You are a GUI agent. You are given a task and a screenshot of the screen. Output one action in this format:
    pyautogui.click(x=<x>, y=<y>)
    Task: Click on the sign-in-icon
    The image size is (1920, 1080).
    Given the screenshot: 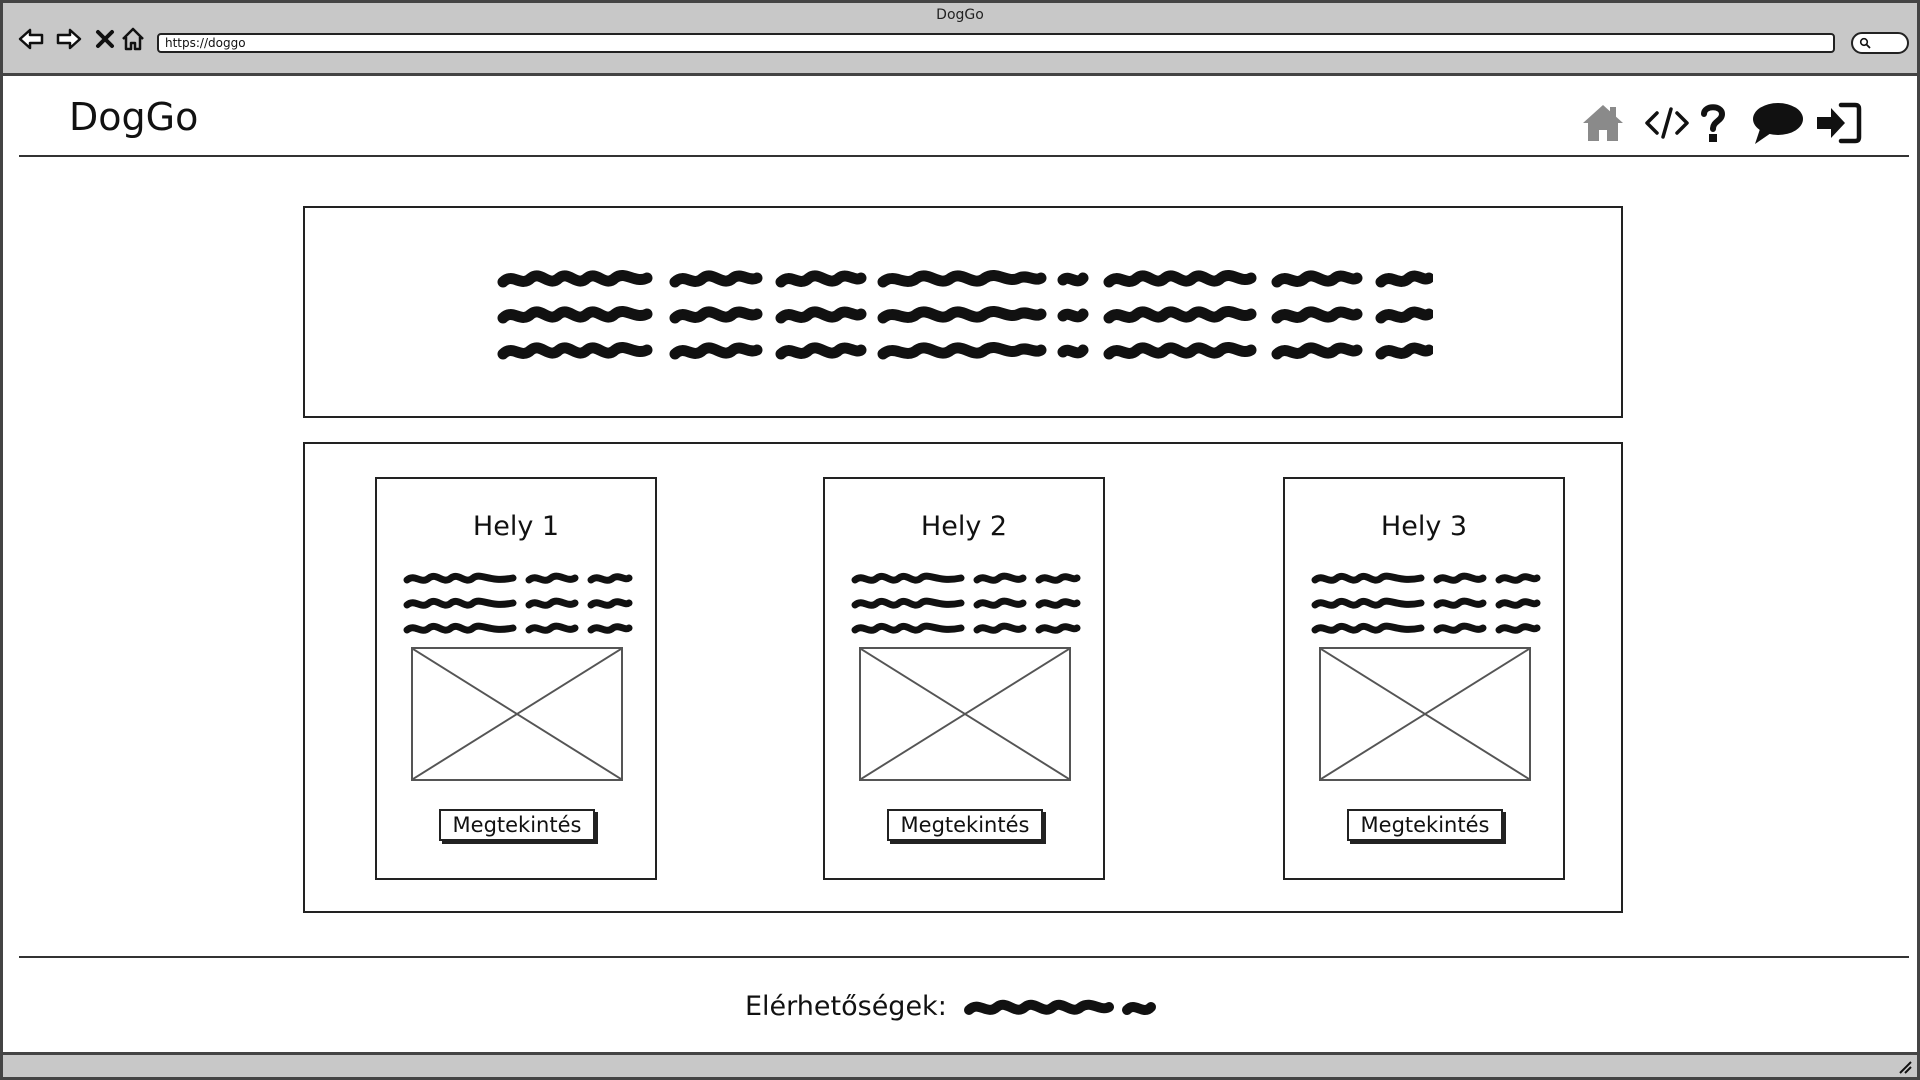 What is the action you would take?
    pyautogui.click(x=1839, y=123)
    